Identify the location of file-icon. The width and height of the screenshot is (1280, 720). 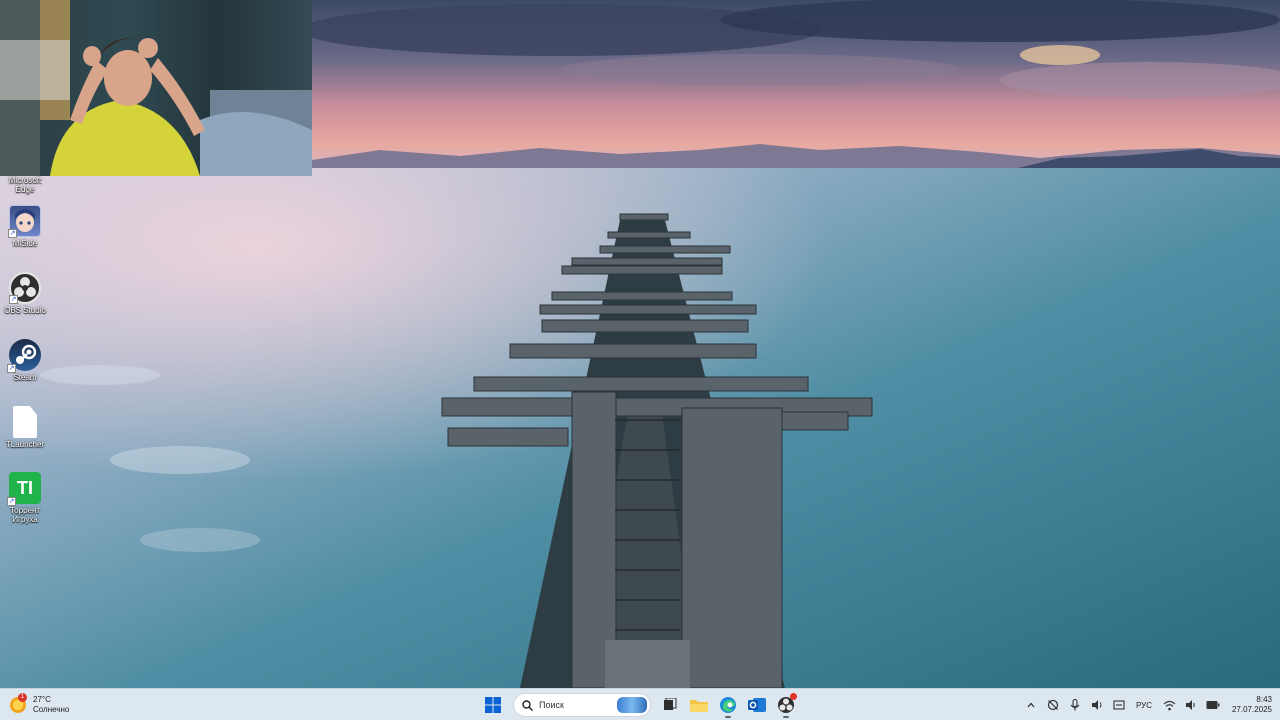
(25, 422).